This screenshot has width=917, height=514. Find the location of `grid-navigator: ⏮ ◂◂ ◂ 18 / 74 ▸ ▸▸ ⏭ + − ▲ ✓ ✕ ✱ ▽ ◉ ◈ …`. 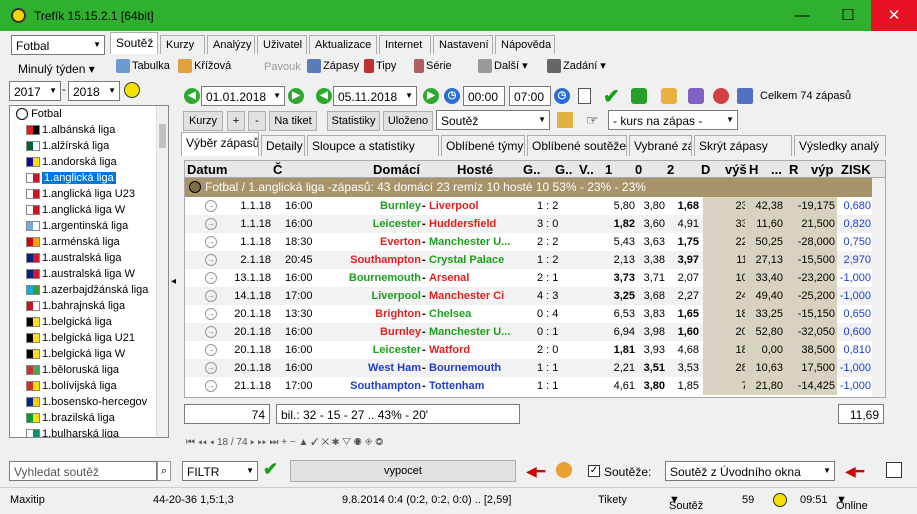

grid-navigator: ⏮ ◂◂ ◂ 18 / 74 ▸ ▸▸ ⏭ + − ▲ ✓ ✕ ✱ ▽ ◉ ◈ … is located at coordinates (284, 442).